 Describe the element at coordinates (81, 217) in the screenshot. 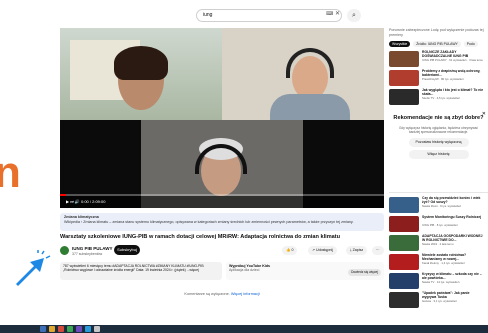

I see `info-panel-source: Zmiana klimatyczna` at that location.